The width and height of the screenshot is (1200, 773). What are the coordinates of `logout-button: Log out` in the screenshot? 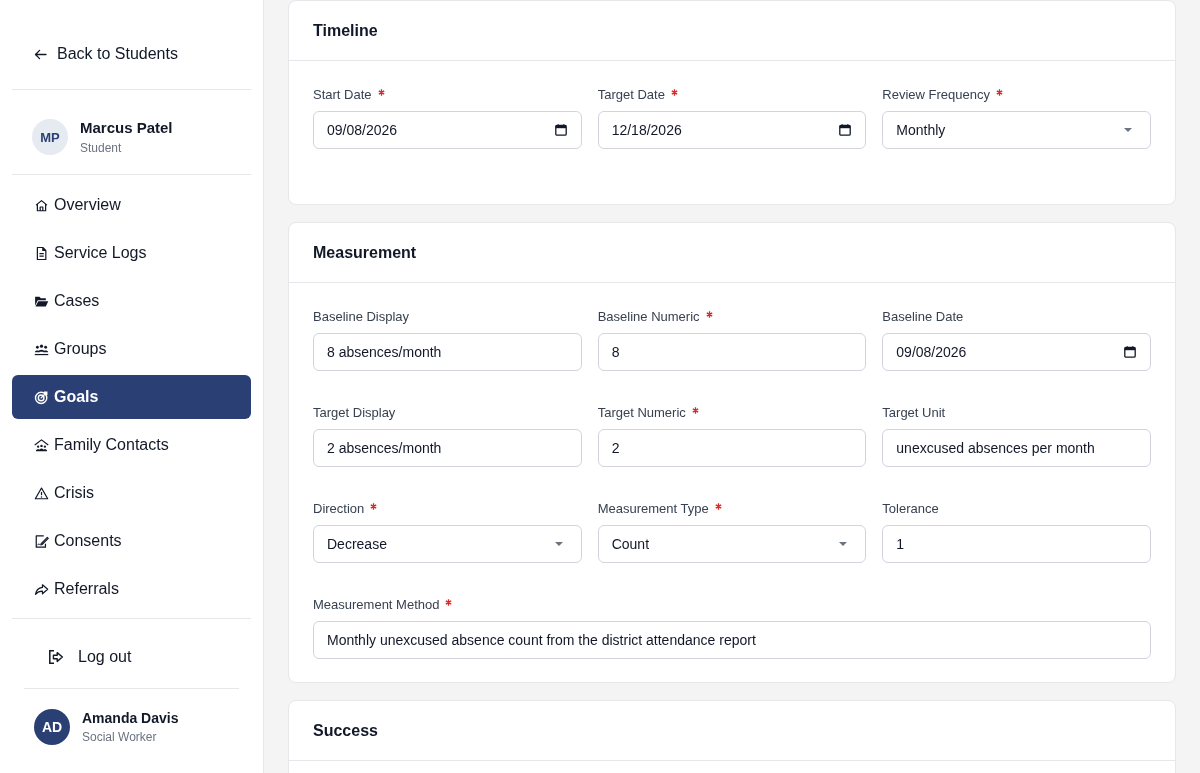 It's located at (90, 657).